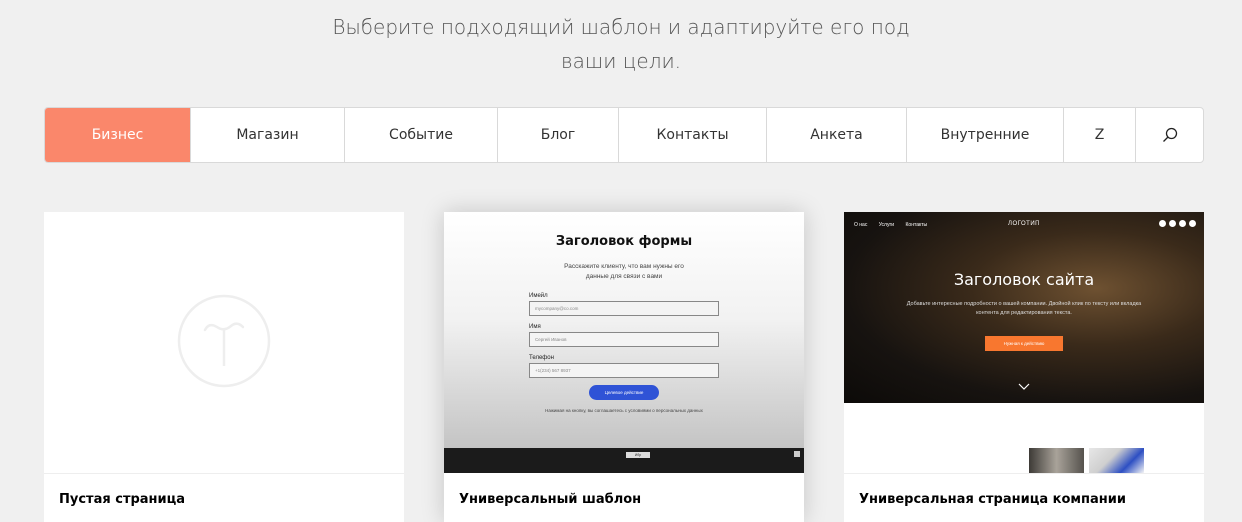  I want to click on tab-business: Бизнес, so click(118, 135).